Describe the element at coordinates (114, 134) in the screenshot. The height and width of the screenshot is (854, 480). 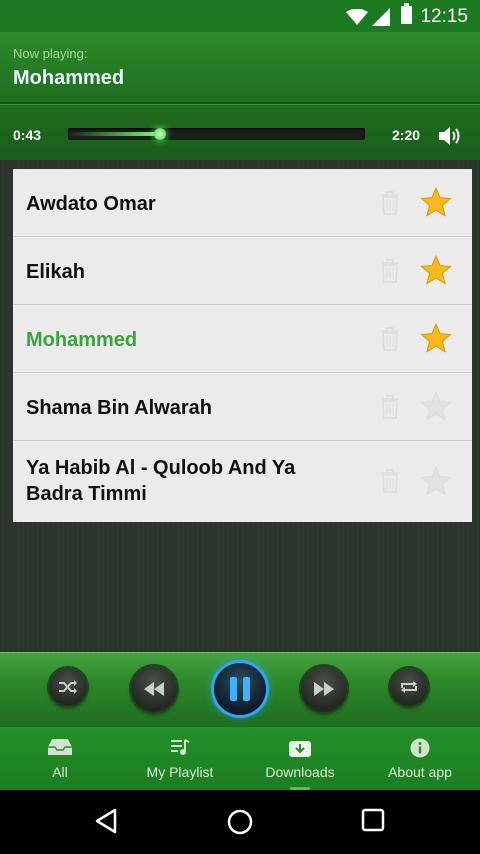
I see `seek-progress` at that location.